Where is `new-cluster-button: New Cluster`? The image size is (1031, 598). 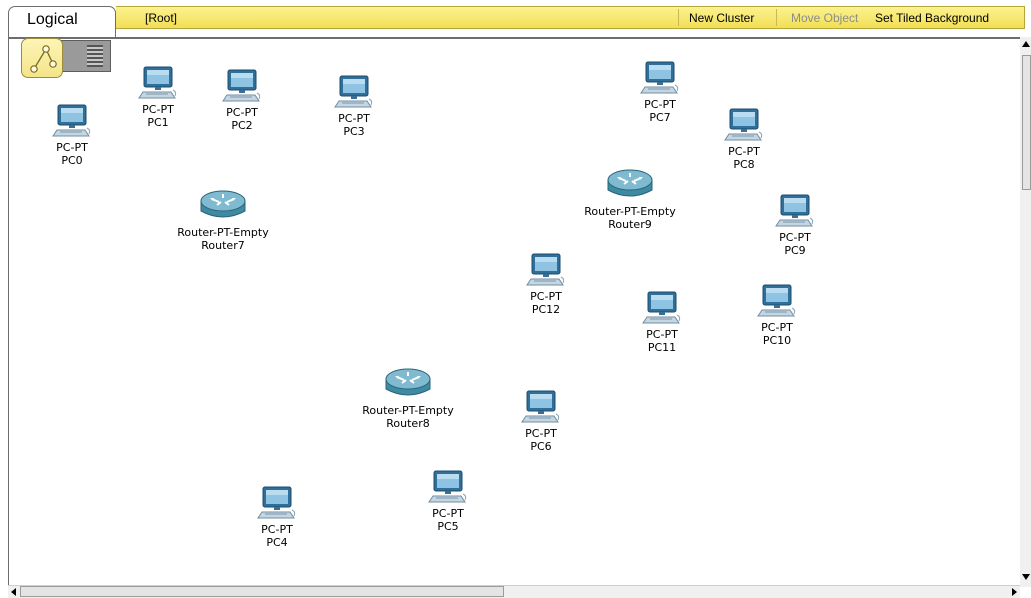
new-cluster-button: New Cluster is located at coordinates (721, 18).